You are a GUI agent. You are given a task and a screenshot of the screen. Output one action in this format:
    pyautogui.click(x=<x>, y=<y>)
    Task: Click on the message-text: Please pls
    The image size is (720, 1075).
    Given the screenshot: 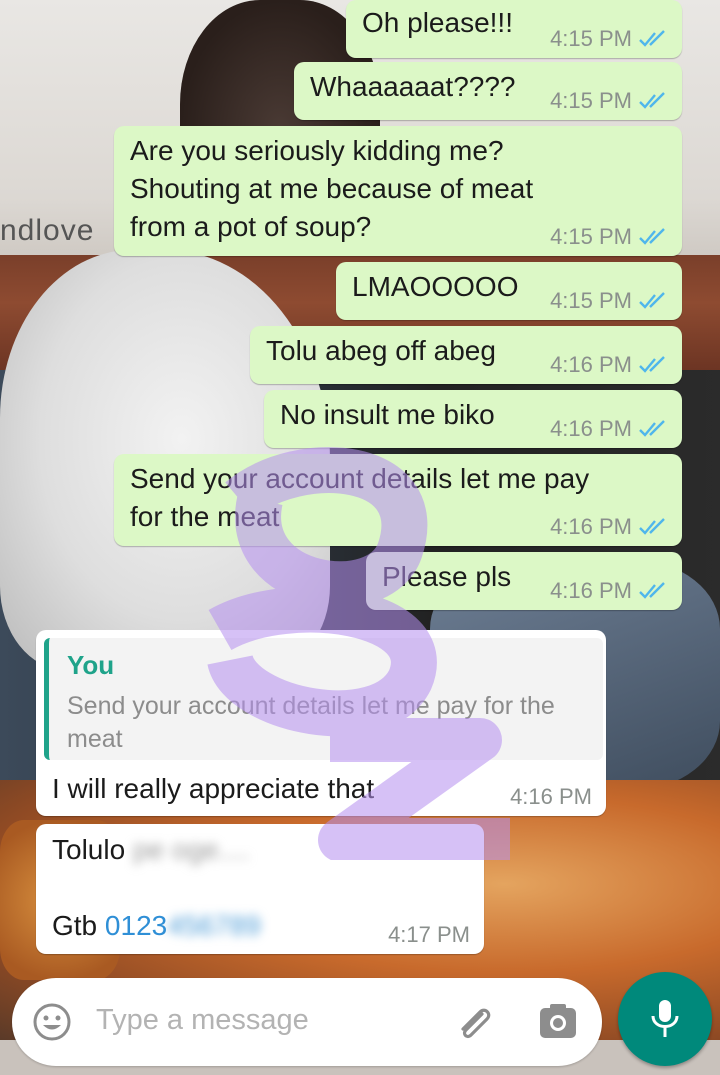 What is the action you would take?
    pyautogui.click(x=447, y=576)
    